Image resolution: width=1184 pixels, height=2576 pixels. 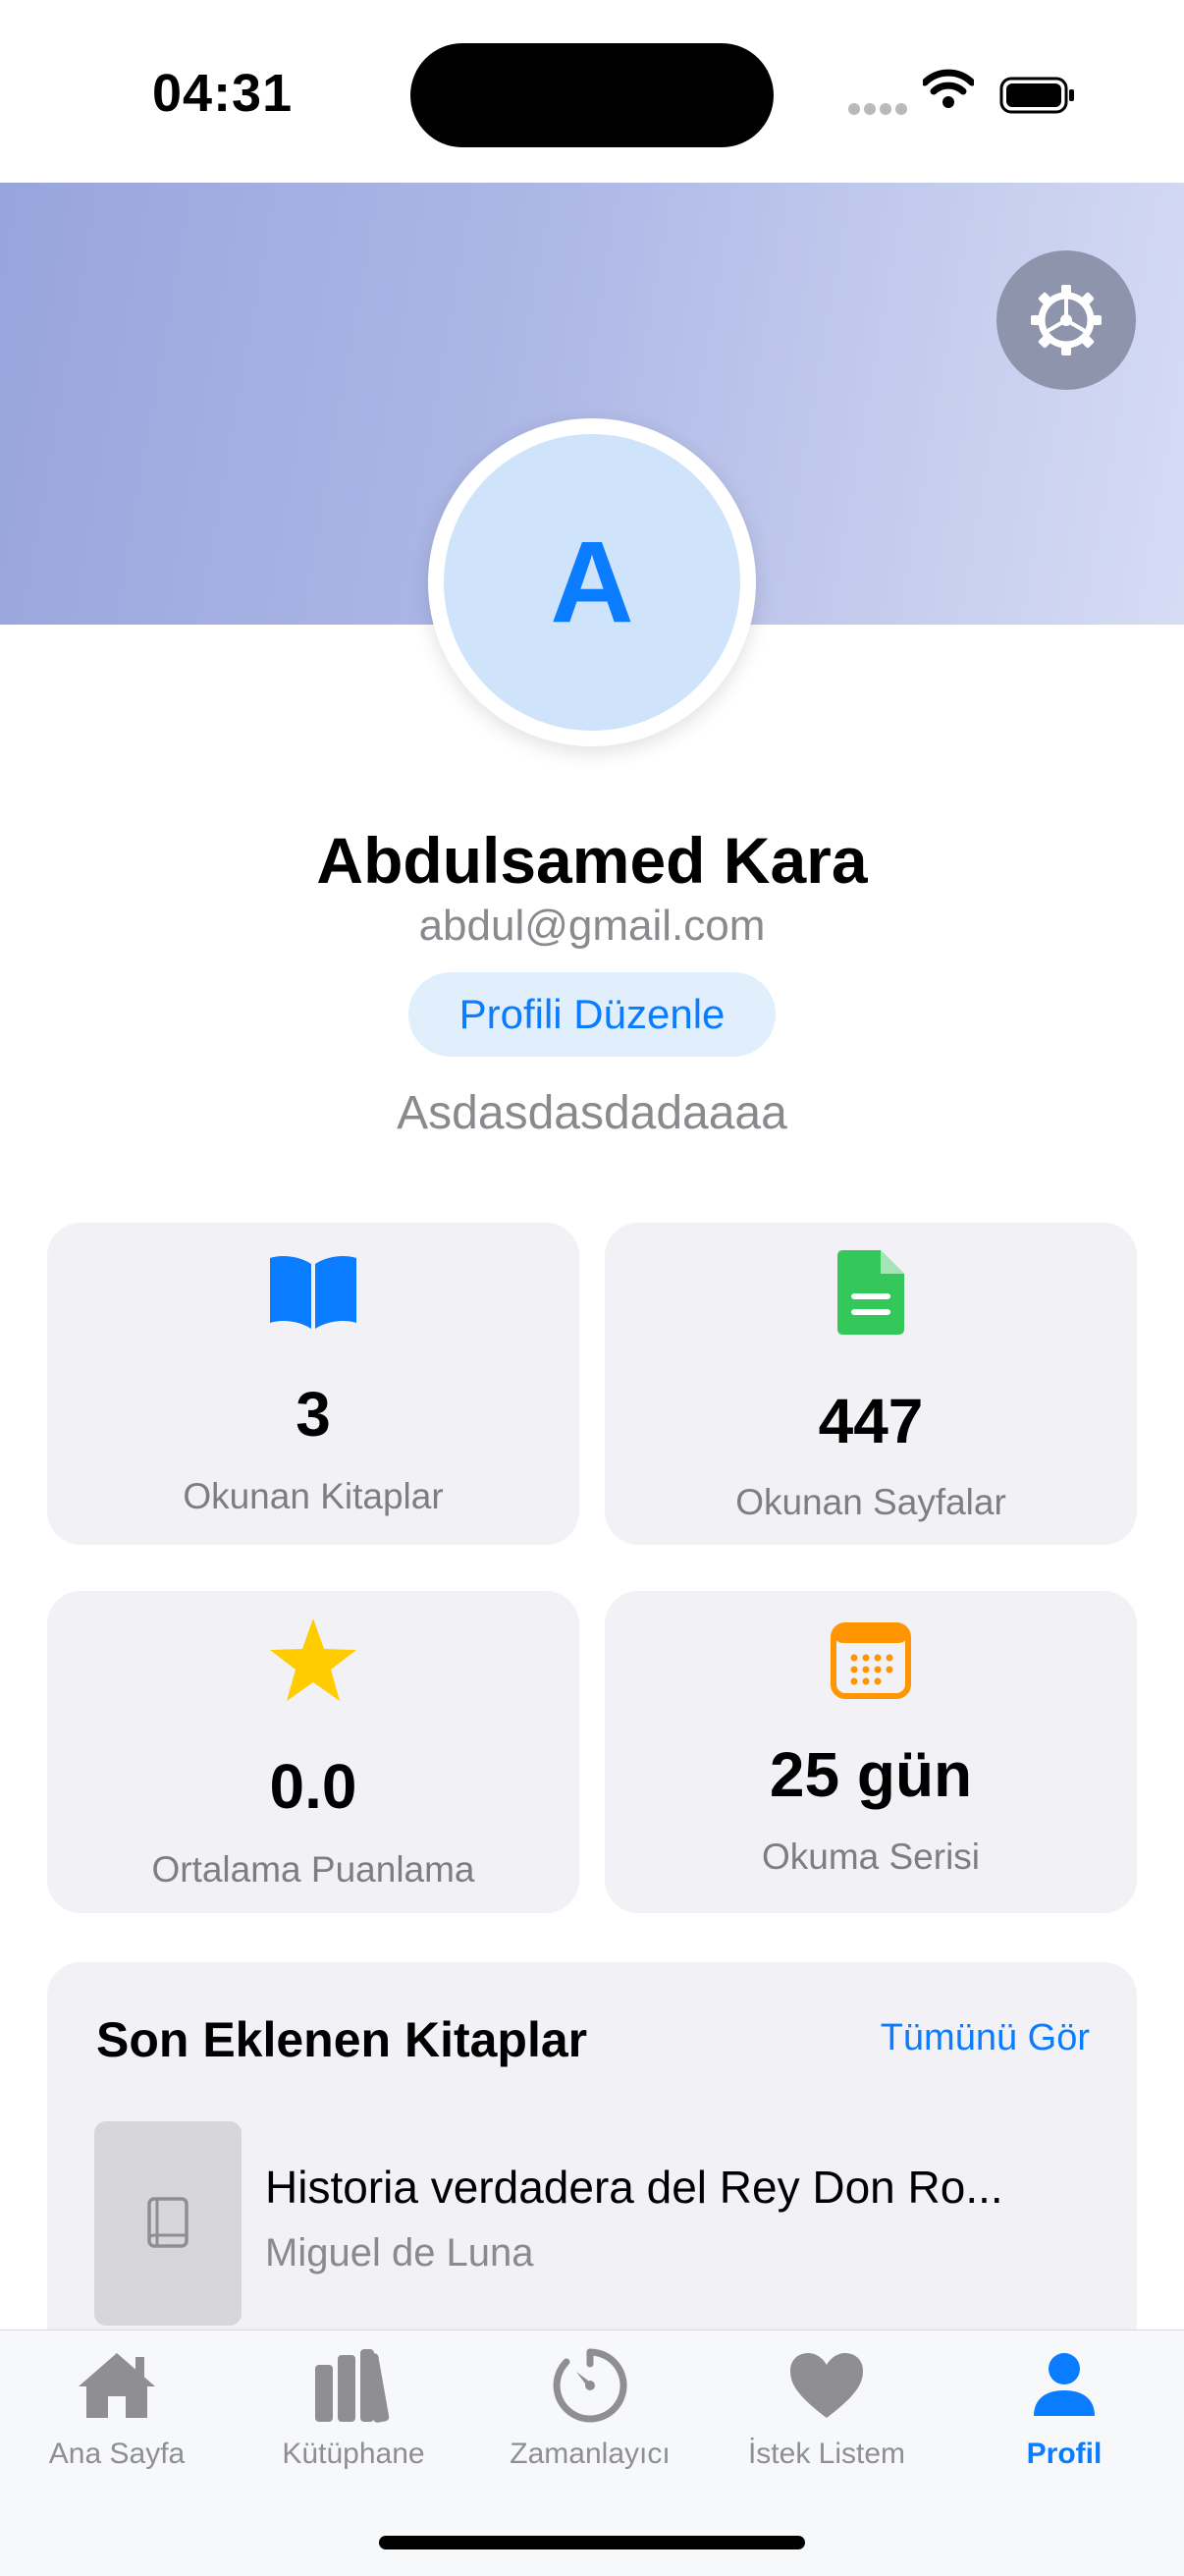 I want to click on avatar: A, so click(x=592, y=582).